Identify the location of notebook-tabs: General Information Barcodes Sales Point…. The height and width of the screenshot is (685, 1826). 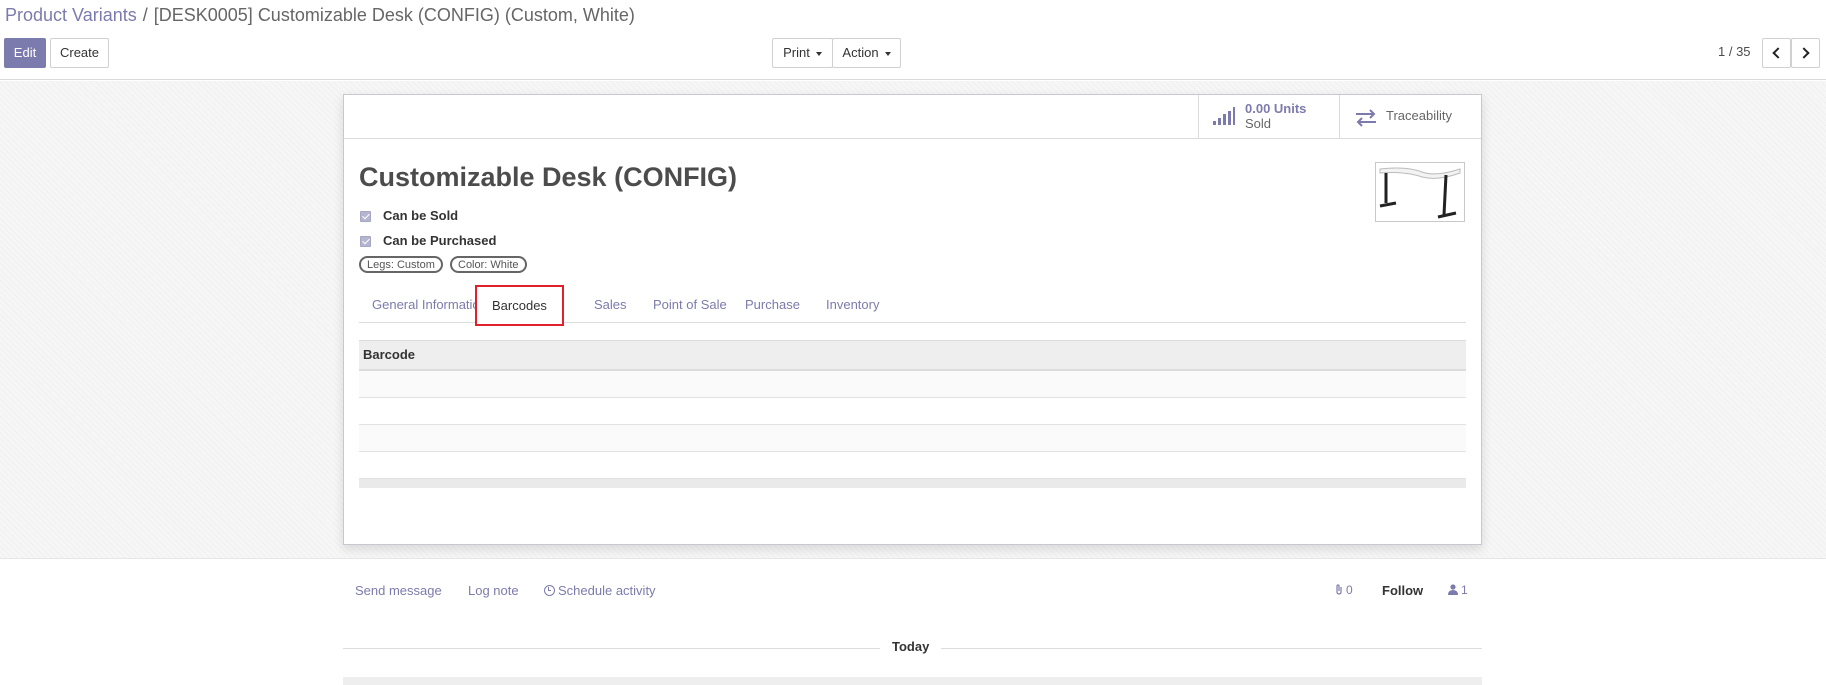
(912, 305).